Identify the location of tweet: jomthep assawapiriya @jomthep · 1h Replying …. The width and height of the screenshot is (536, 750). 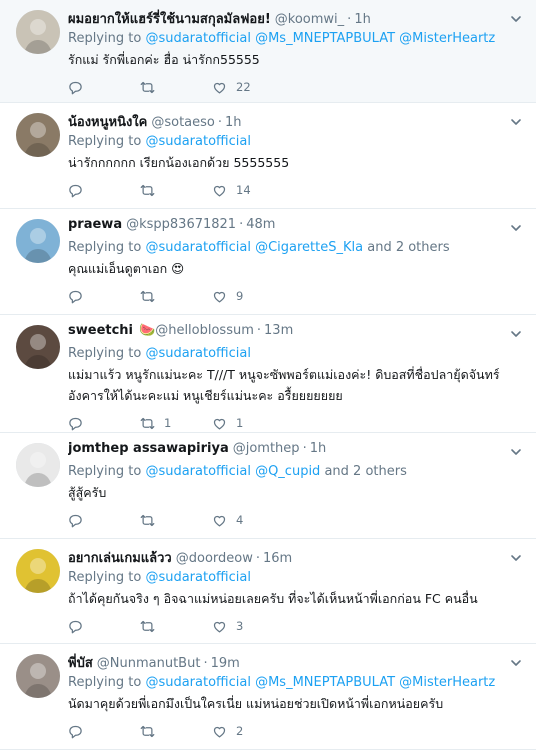
(268, 486).